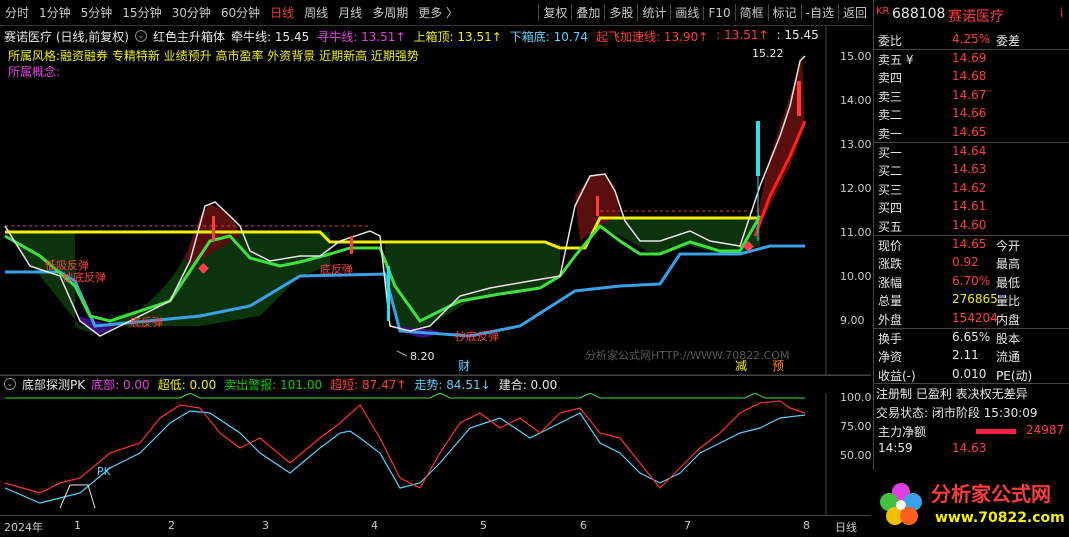  Describe the element at coordinates (554, 12) in the screenshot. I see `toolbar-button-0: 复权` at that location.